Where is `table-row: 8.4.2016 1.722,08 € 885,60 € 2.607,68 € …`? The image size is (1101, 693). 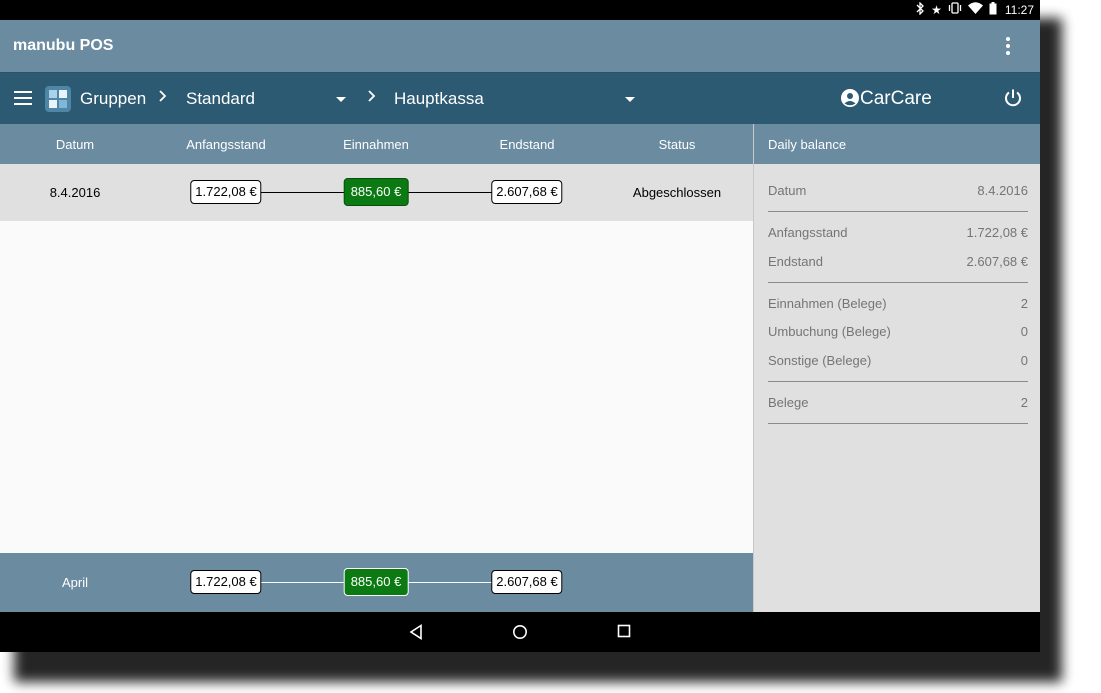 table-row: 8.4.2016 1.722,08 € 885,60 € 2.607,68 € … is located at coordinates (376, 192).